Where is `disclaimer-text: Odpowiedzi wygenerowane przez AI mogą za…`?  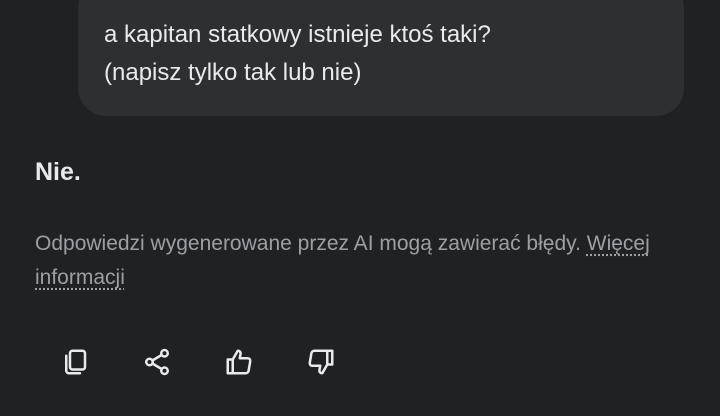 disclaimer-text: Odpowiedzi wygenerowane przez AI mogą za… is located at coordinates (308, 243).